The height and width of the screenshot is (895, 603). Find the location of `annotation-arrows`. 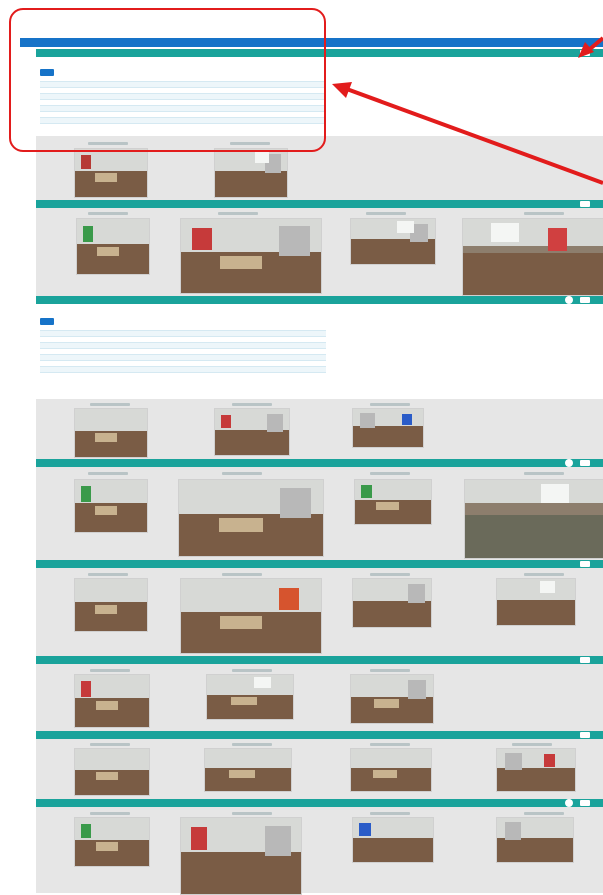

annotation-arrows is located at coordinates (467, 110).